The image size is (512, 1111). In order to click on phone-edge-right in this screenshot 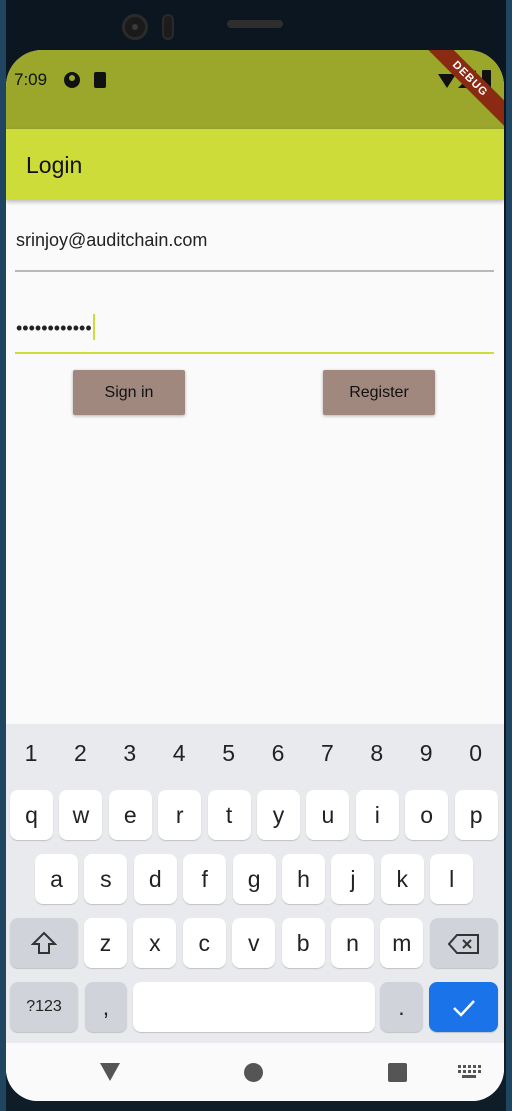, I will do `click(509, 555)`.